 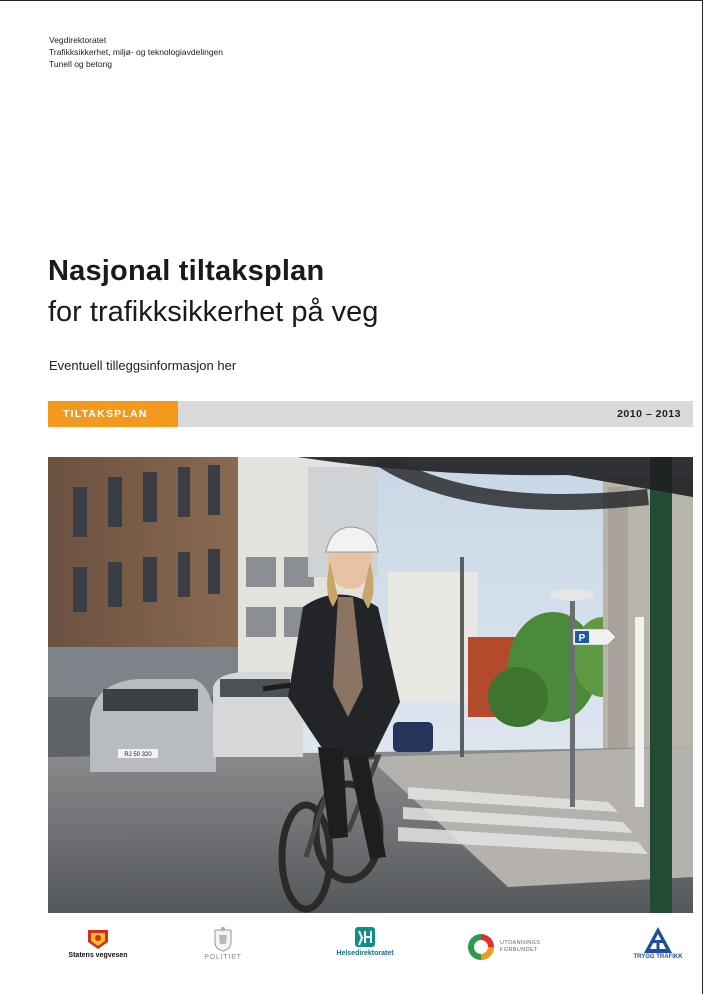 What do you see at coordinates (186, 271) in the screenshot?
I see `page-title: Nasjonal tiltaksplan` at bounding box center [186, 271].